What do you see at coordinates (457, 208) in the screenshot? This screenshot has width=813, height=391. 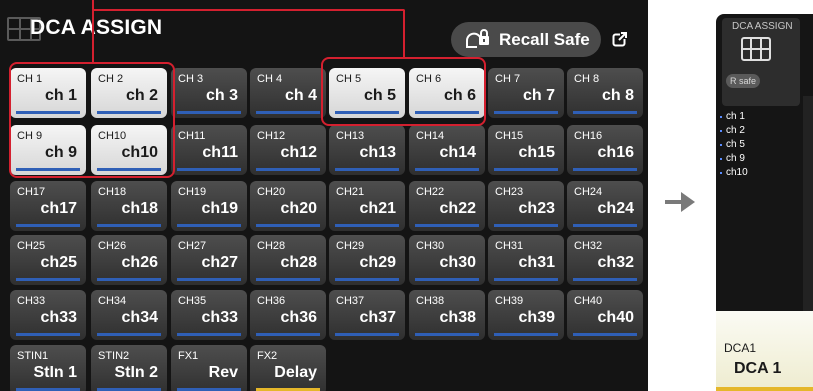 I see `channel-name-label: ch22` at bounding box center [457, 208].